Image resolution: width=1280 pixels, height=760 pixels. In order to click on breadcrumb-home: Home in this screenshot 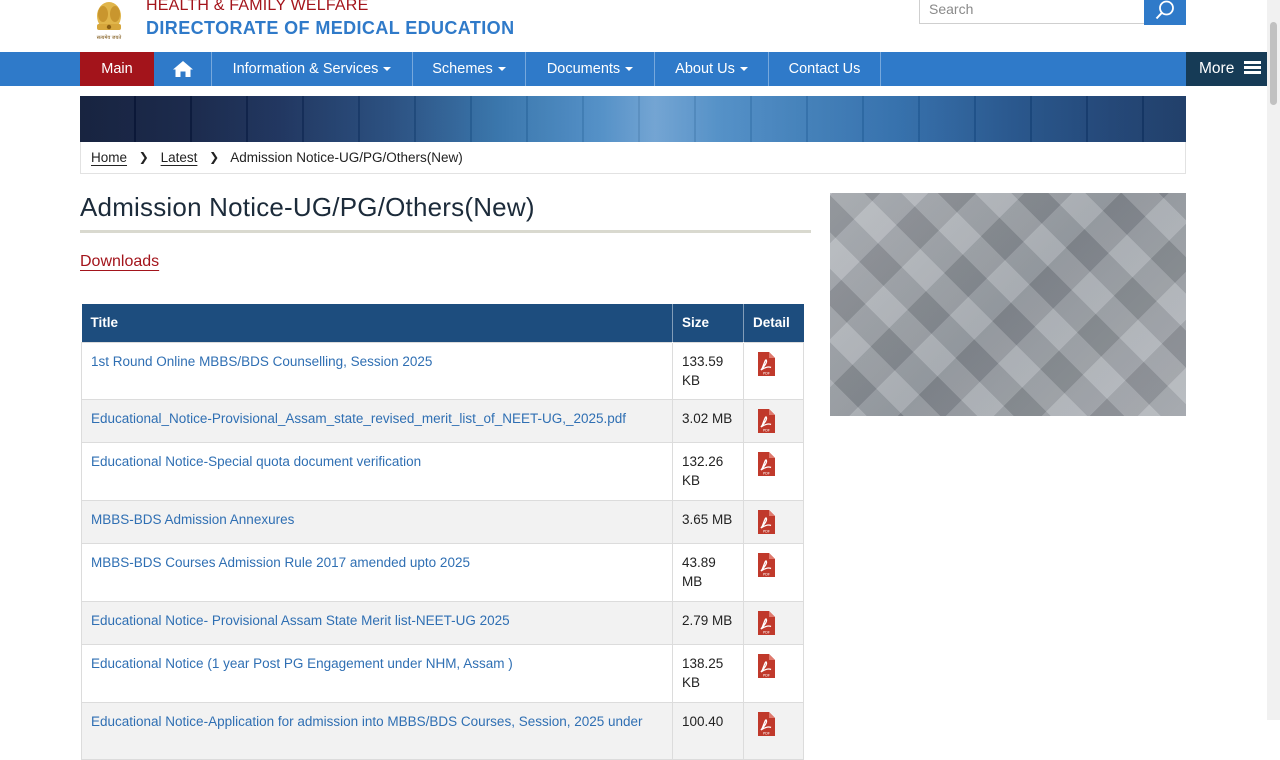, I will do `click(109, 157)`.